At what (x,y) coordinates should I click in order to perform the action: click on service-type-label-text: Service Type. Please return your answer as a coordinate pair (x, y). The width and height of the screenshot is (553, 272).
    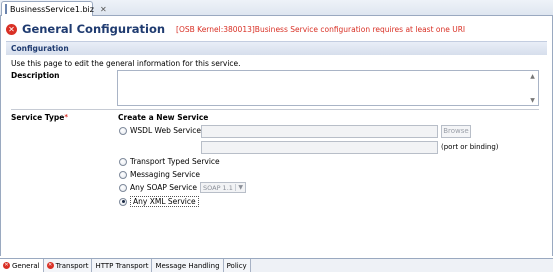
    Looking at the image, I should click on (38, 117).